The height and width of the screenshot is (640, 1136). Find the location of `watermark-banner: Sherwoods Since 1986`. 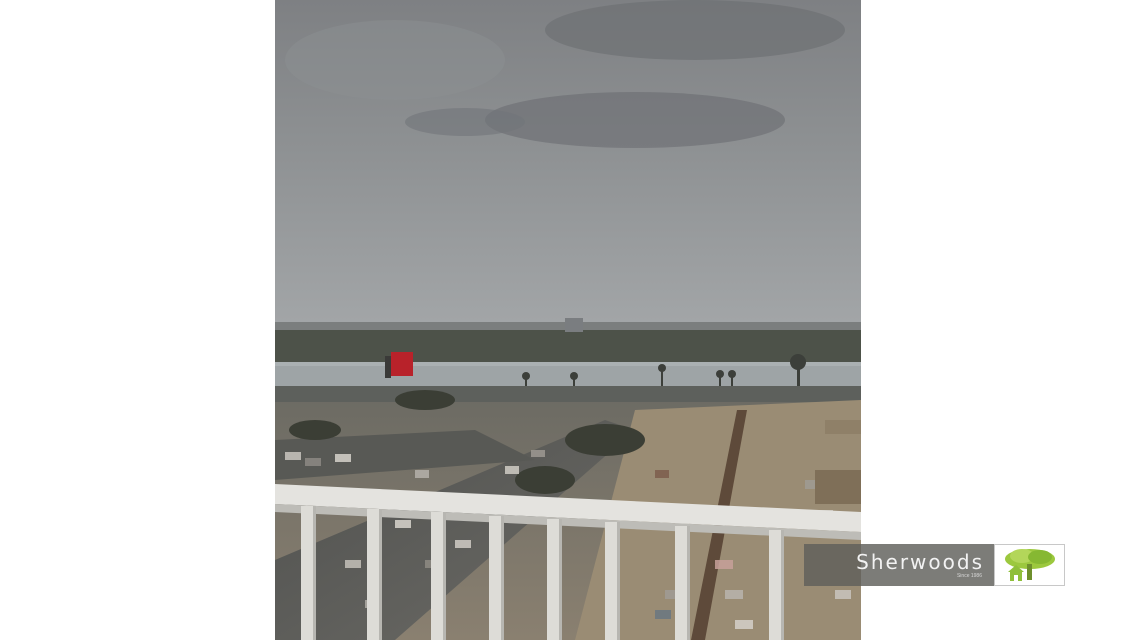

watermark-banner: Sherwoods Since 1986 is located at coordinates (899, 565).